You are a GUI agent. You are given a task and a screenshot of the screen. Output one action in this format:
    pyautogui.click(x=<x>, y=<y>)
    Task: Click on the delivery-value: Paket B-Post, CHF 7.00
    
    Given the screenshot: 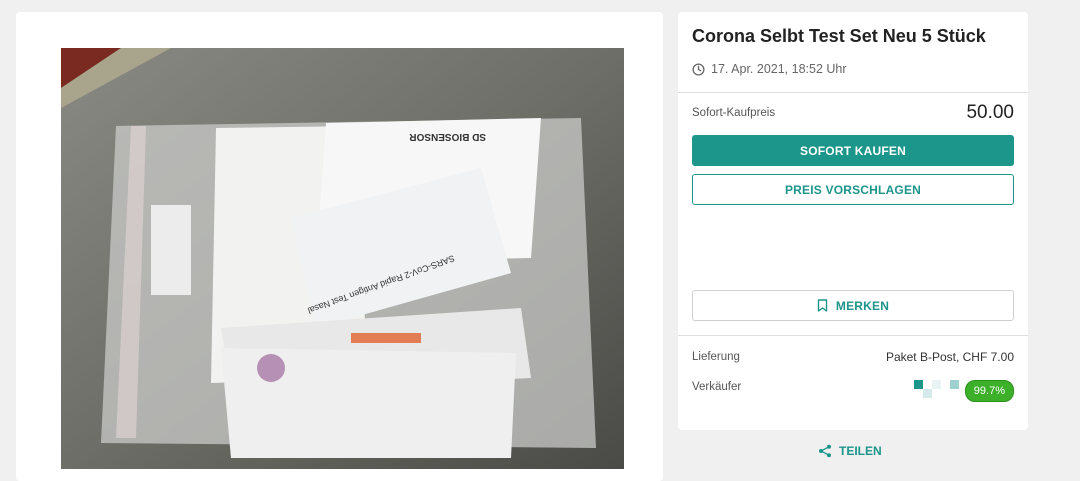 What is the action you would take?
    pyautogui.click(x=949, y=357)
    